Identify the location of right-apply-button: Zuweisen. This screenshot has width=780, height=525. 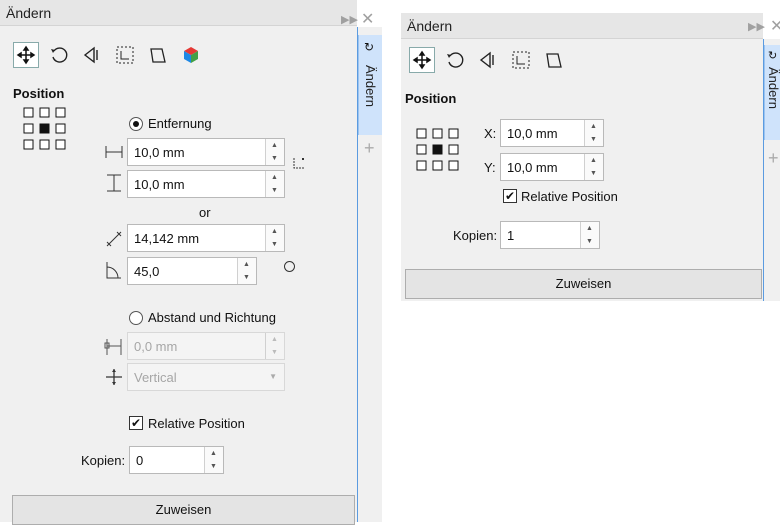
(583, 284).